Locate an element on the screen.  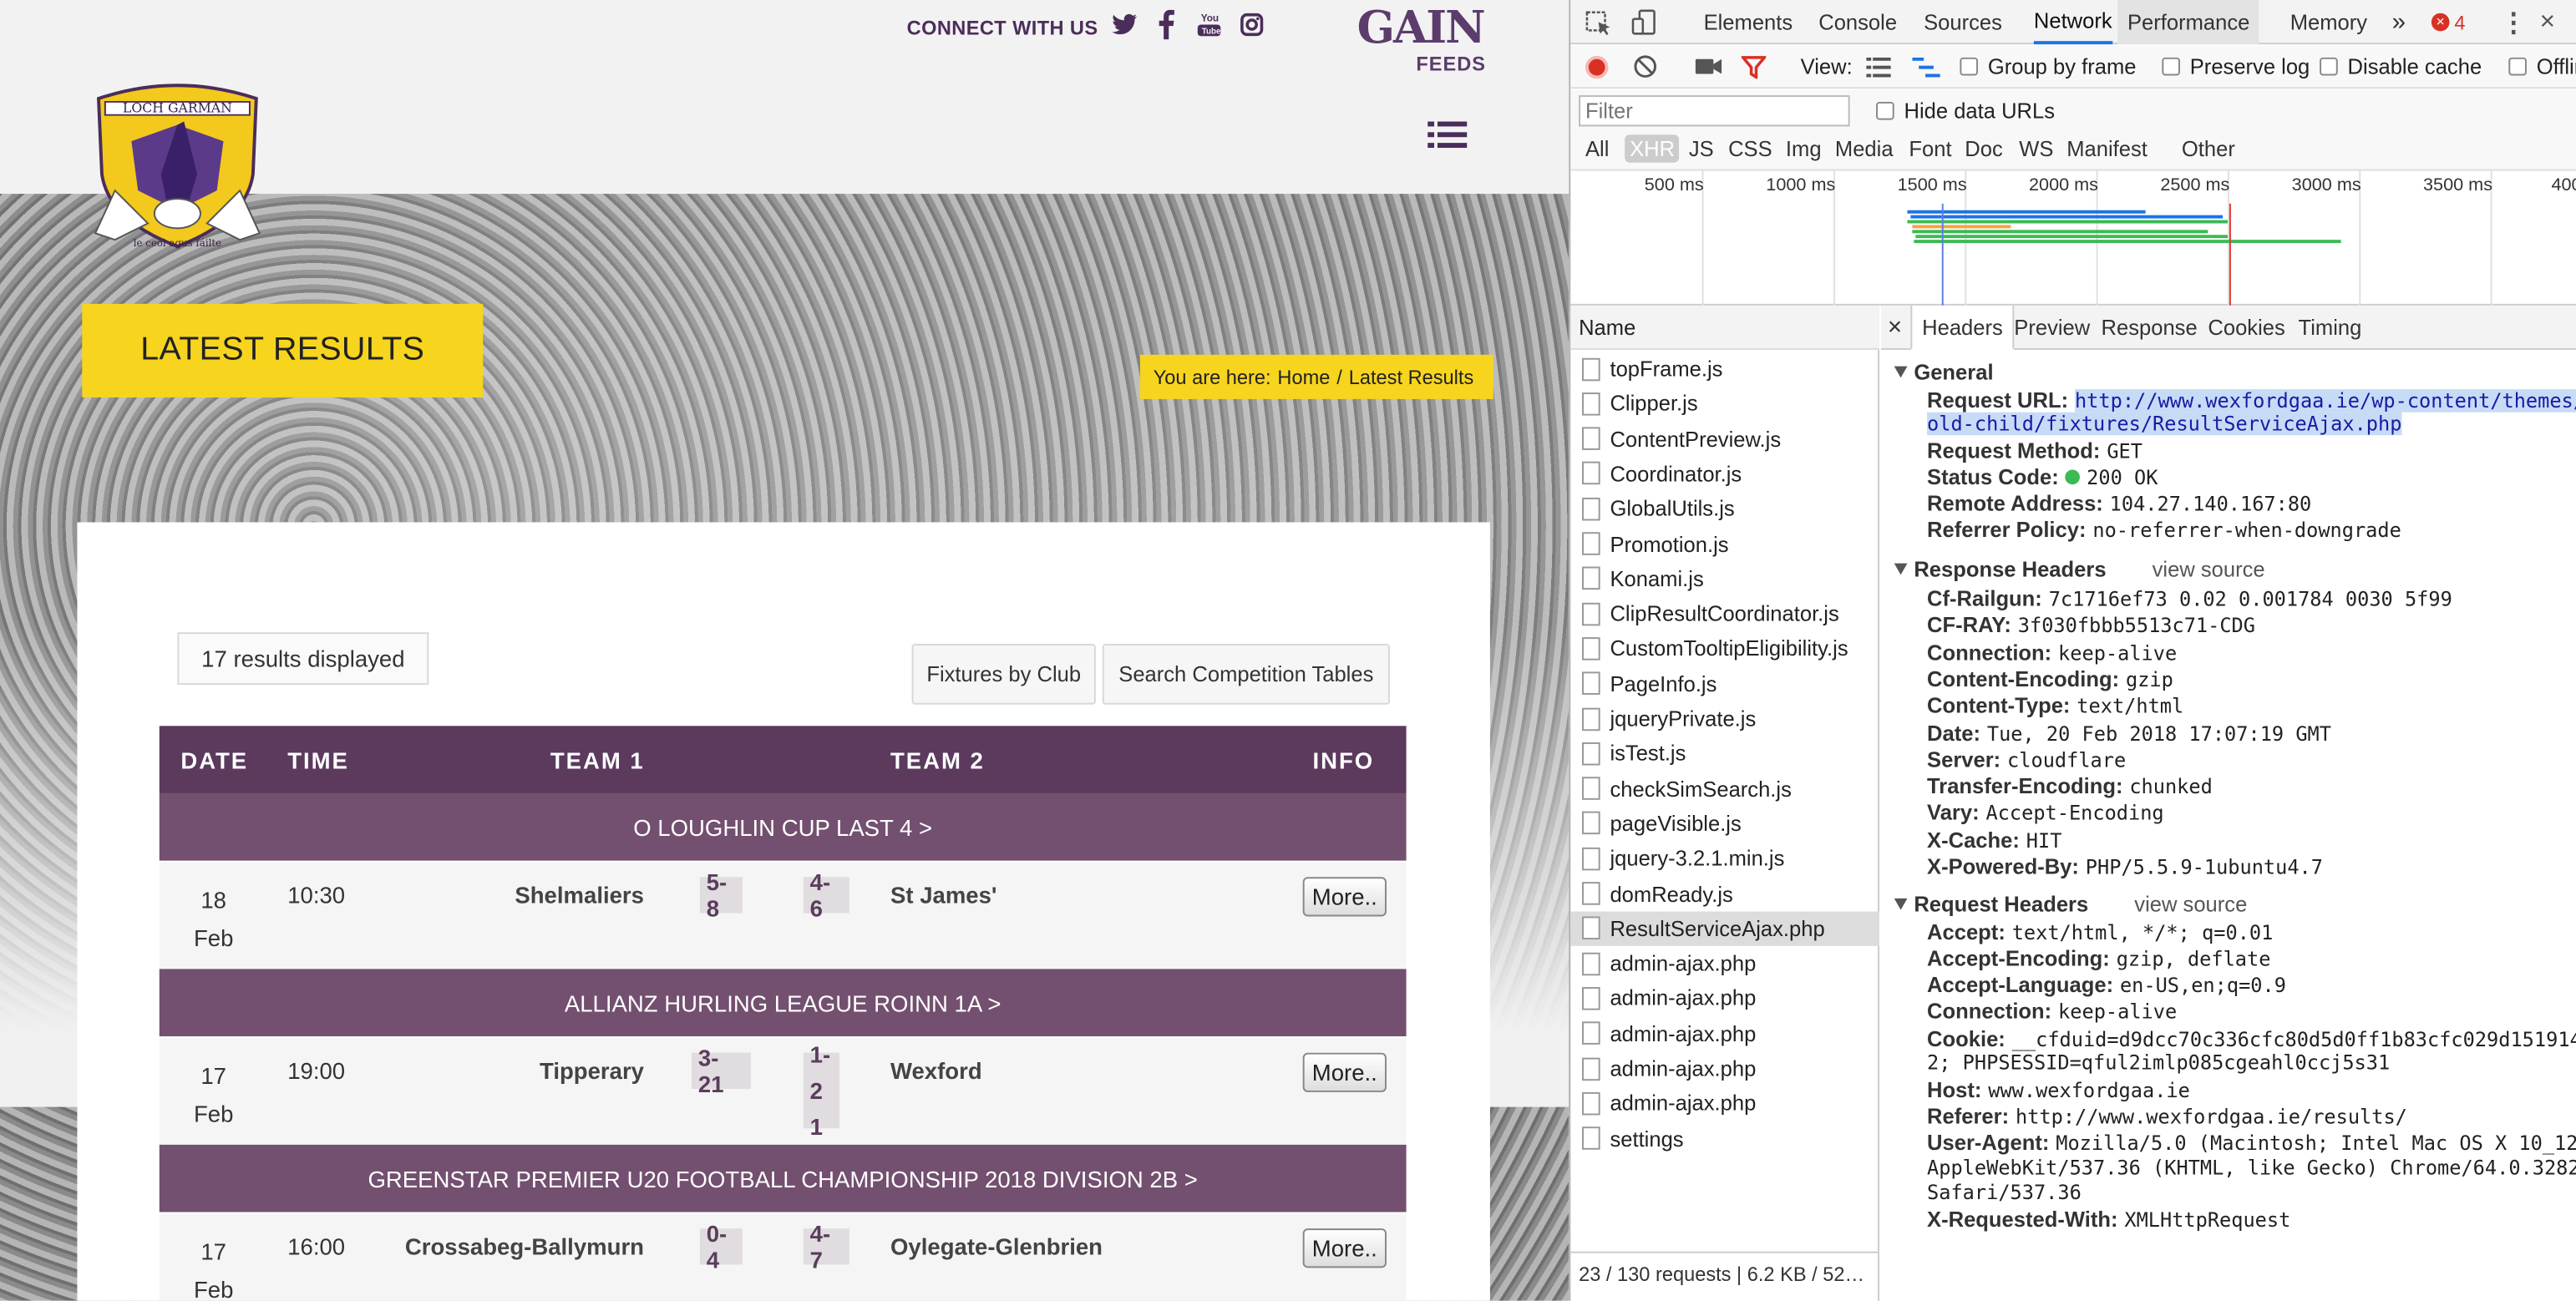
loch-garman-crest-logo: LOCH GARMAN le ceol agus fáilte is located at coordinates (177, 166).